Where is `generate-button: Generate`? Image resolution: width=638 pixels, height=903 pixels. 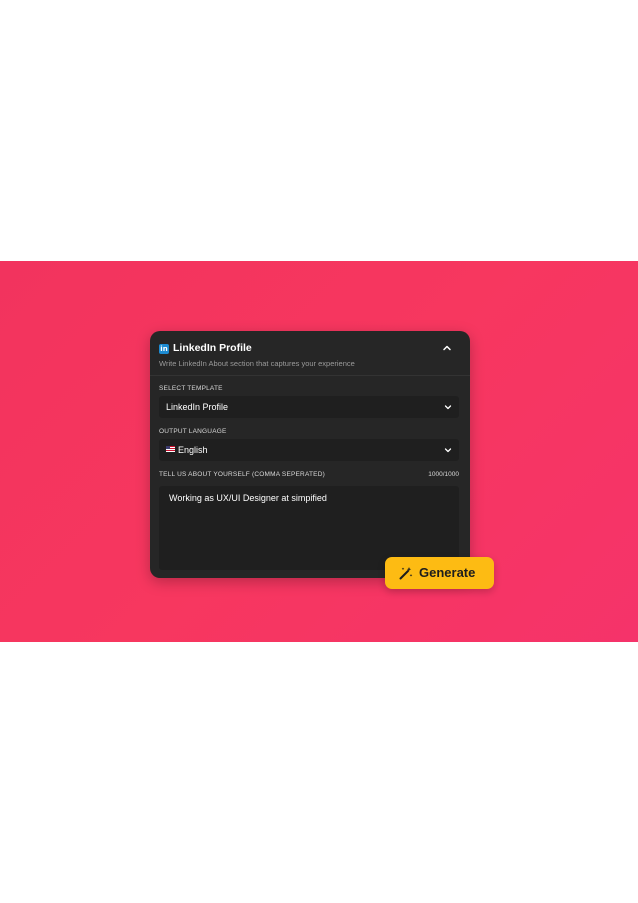
generate-button: Generate is located at coordinates (439, 573).